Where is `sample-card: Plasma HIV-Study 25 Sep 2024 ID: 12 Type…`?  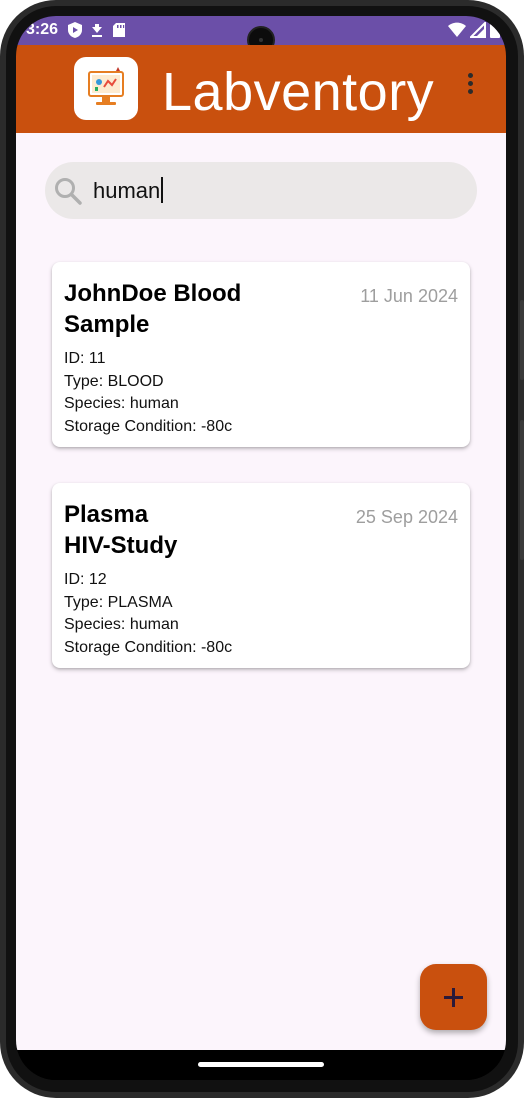 sample-card: Plasma HIV-Study 25 Sep 2024 ID: 12 Type… is located at coordinates (261, 575).